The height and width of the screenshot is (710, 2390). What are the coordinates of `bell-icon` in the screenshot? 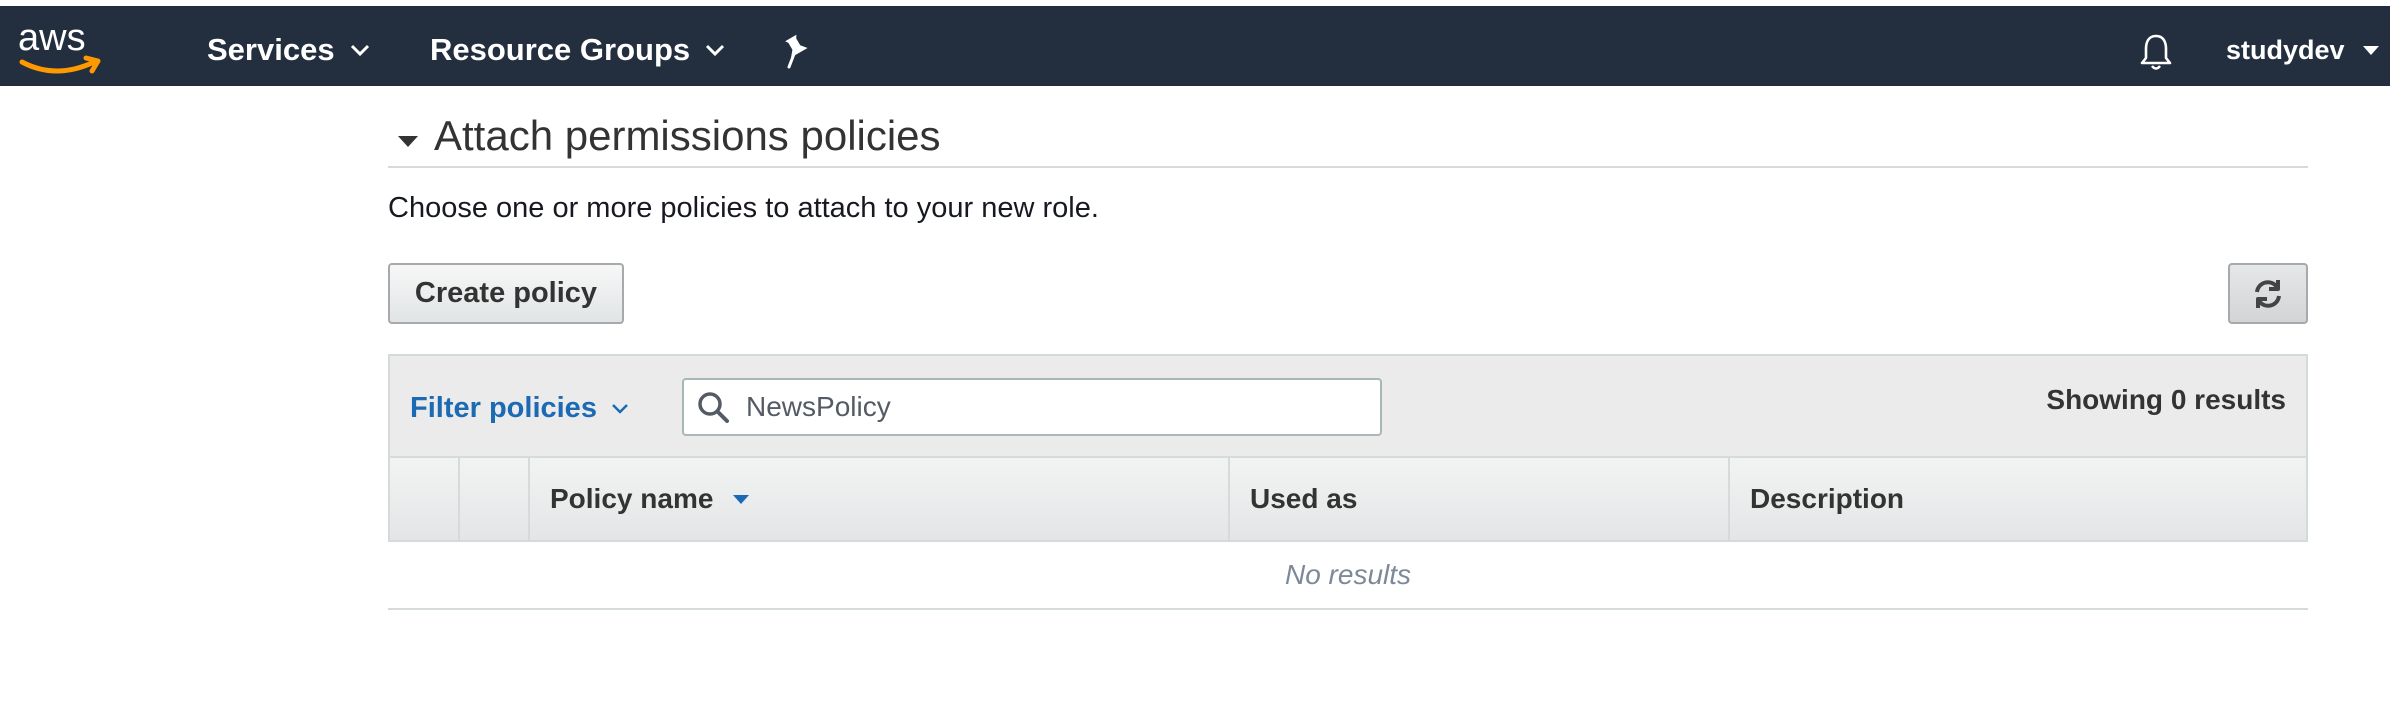 It's located at (2156, 52).